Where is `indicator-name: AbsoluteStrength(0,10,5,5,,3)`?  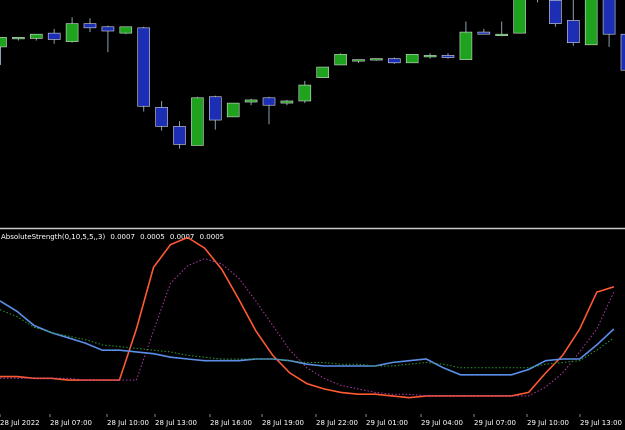 indicator-name: AbsoluteStrength(0,10,5,5,,3) is located at coordinates (53, 237).